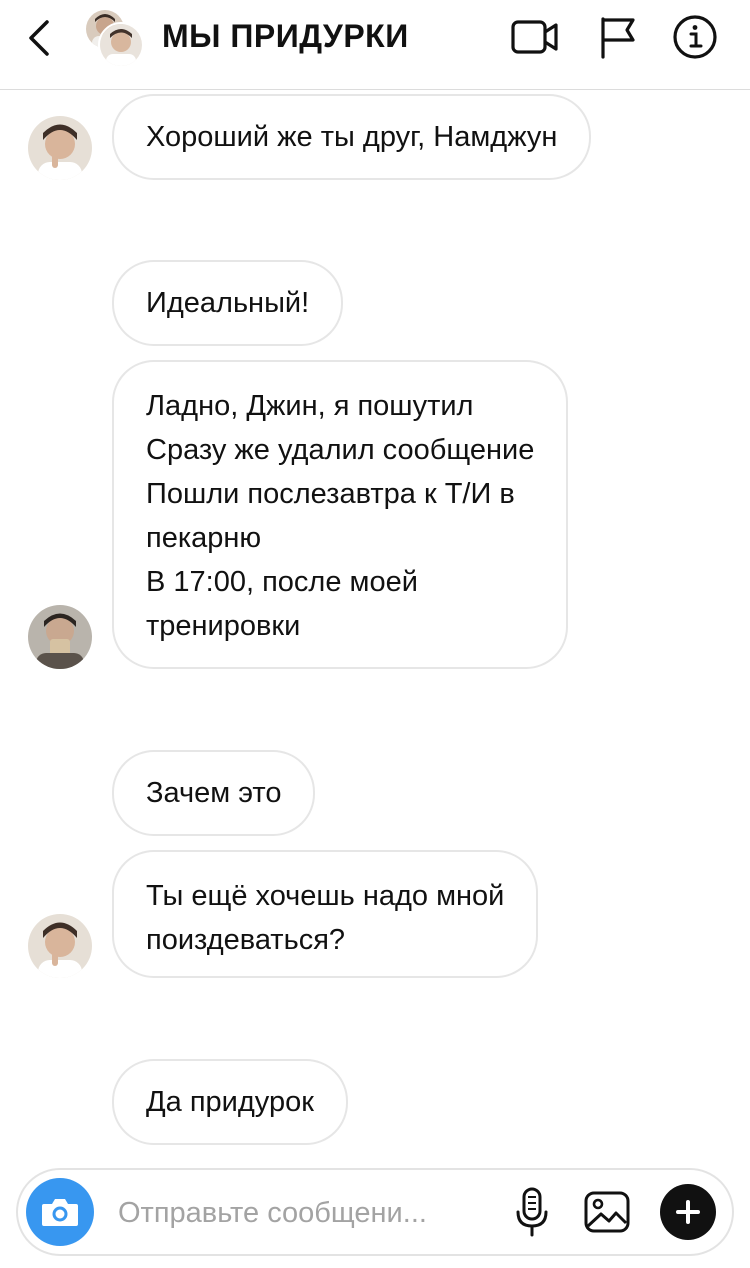  I want to click on camera-icon, so click(60, 1212).